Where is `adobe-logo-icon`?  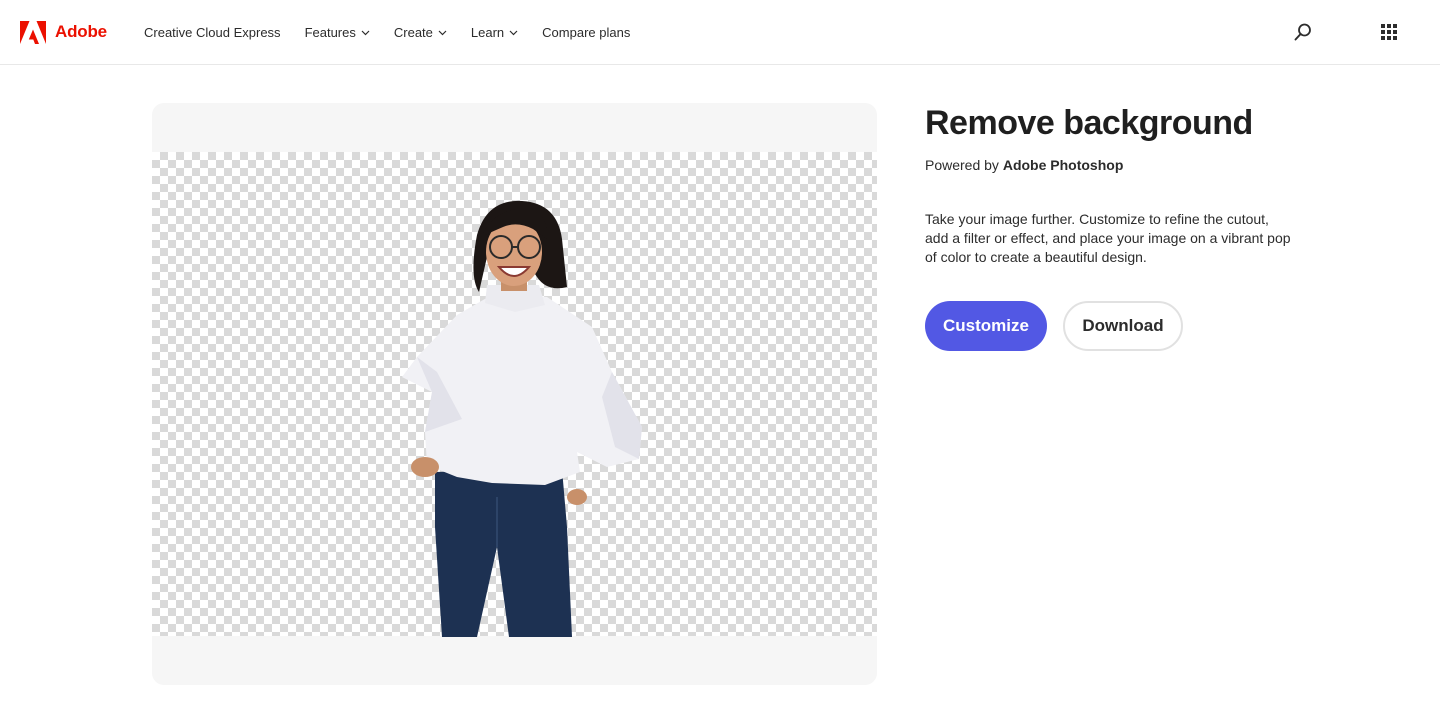 adobe-logo-icon is located at coordinates (33, 32).